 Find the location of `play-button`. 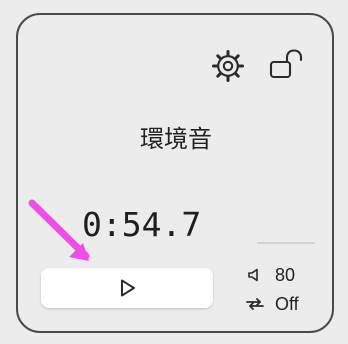

play-button is located at coordinates (127, 288).